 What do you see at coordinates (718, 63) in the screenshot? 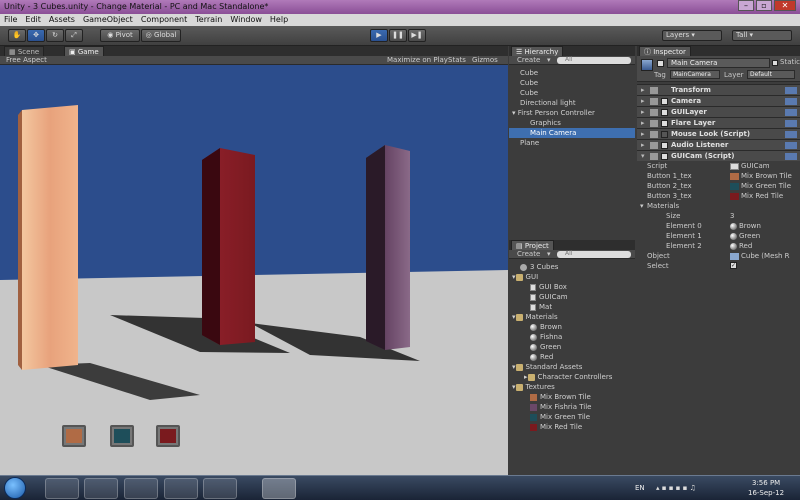
I see `object-name-field: Main Camera` at bounding box center [718, 63].